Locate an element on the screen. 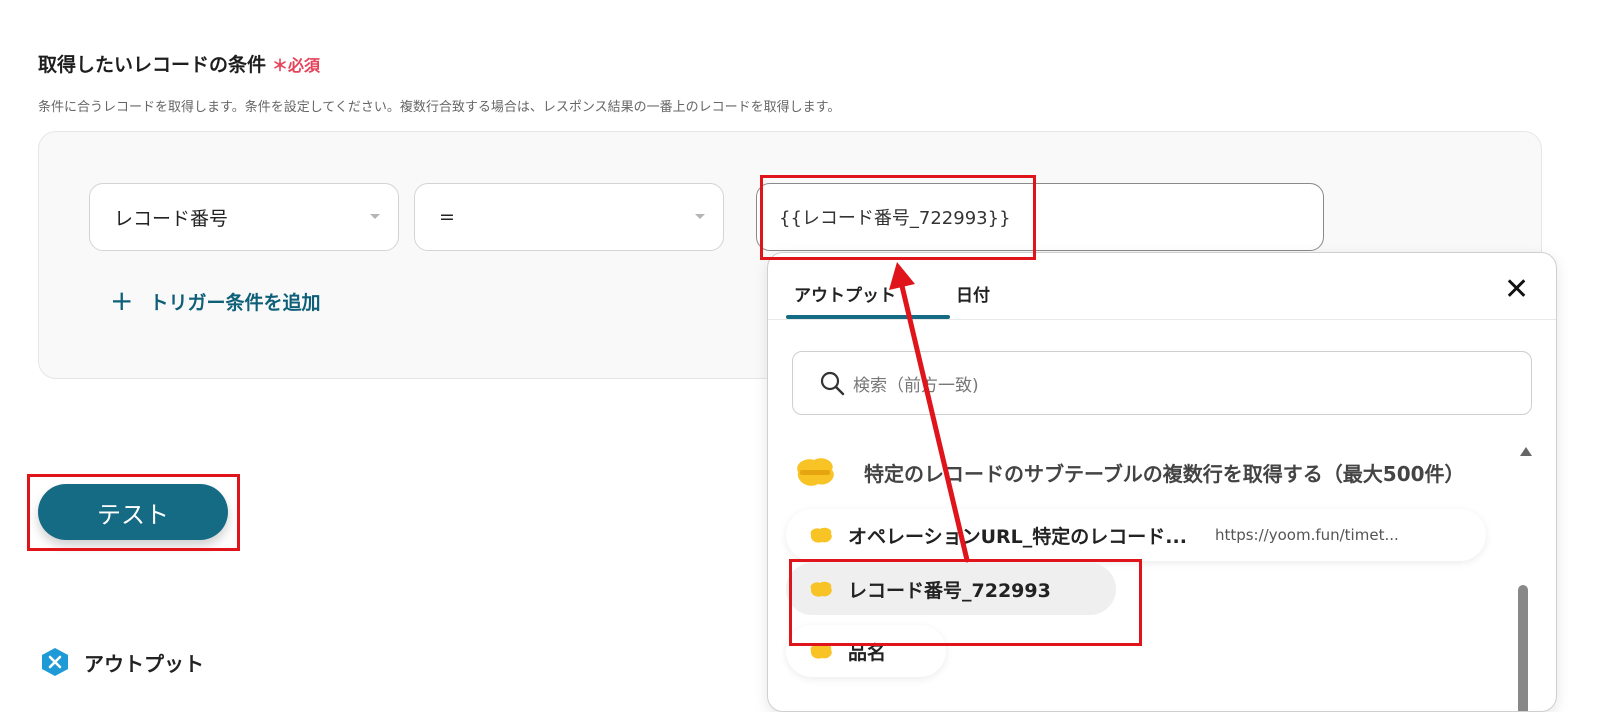  annotation-arrow-icon is located at coordinates (929, 412).